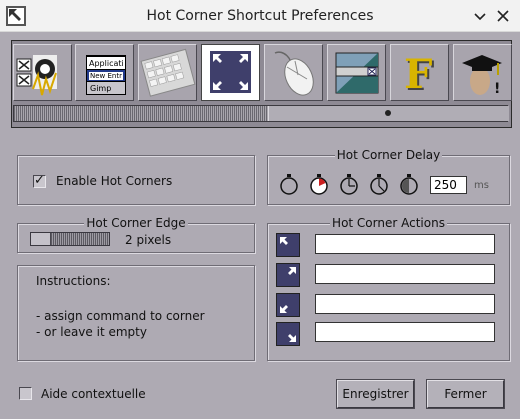 Image resolution: width=520 pixels, height=419 pixels. Describe the element at coordinates (288, 334) in the screenshot. I see `bottom-right-corner-icon` at that location.